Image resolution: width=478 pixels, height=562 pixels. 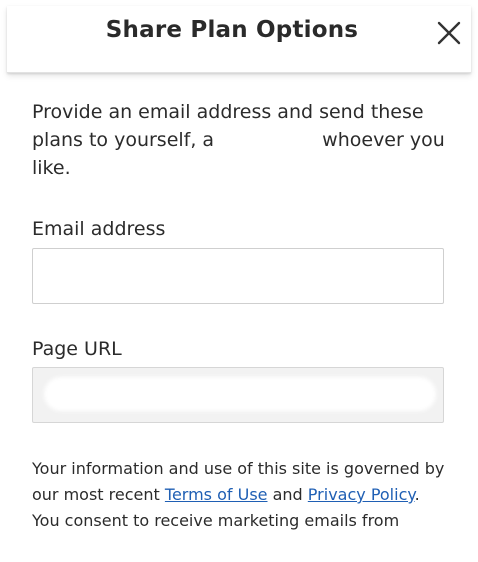 I want to click on redacted-url, so click(x=240, y=394).